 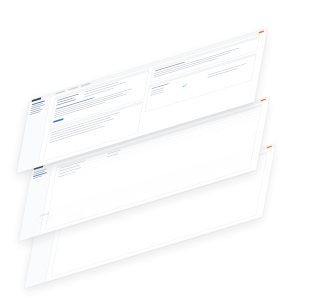 What do you see at coordinates (185, 86) in the screenshot?
I see `check-icon: ✓` at bounding box center [185, 86].